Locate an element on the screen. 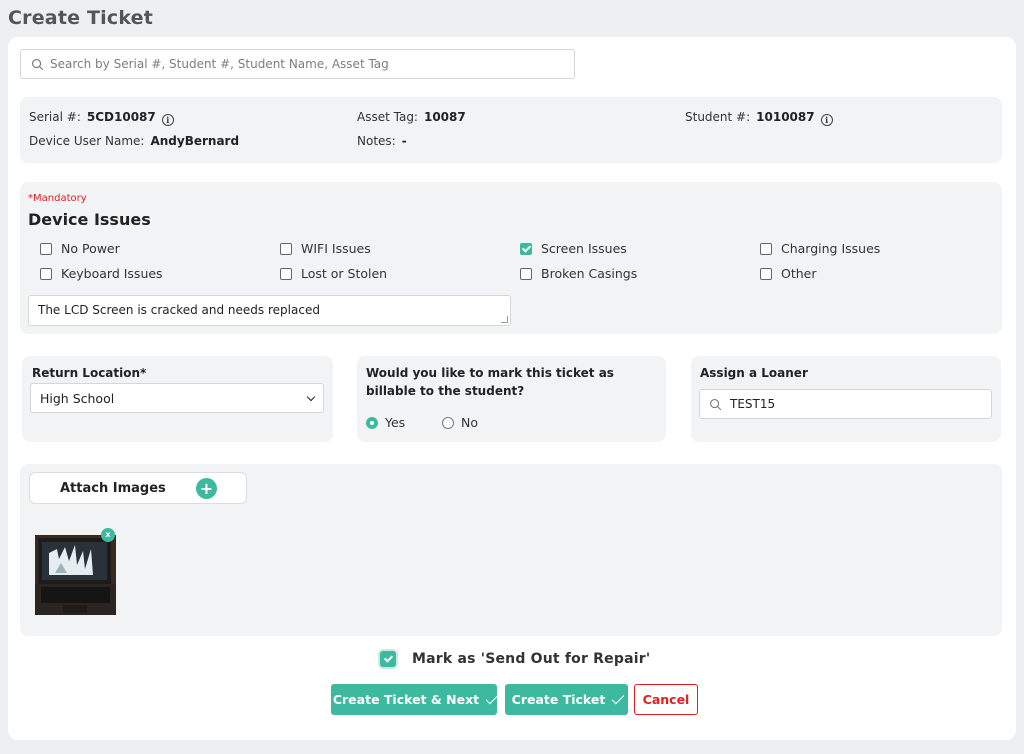 This screenshot has height=754, width=1024. notes-label: Notes: is located at coordinates (376, 141).